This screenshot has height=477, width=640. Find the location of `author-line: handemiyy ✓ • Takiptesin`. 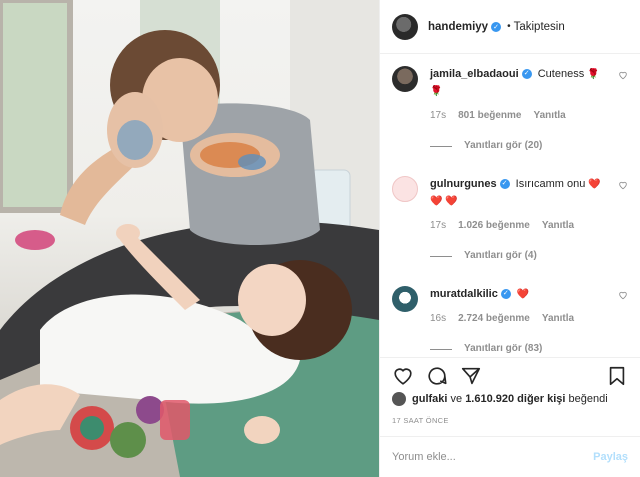

author-line: handemiyy ✓ • Takiptesin is located at coordinates (496, 27).